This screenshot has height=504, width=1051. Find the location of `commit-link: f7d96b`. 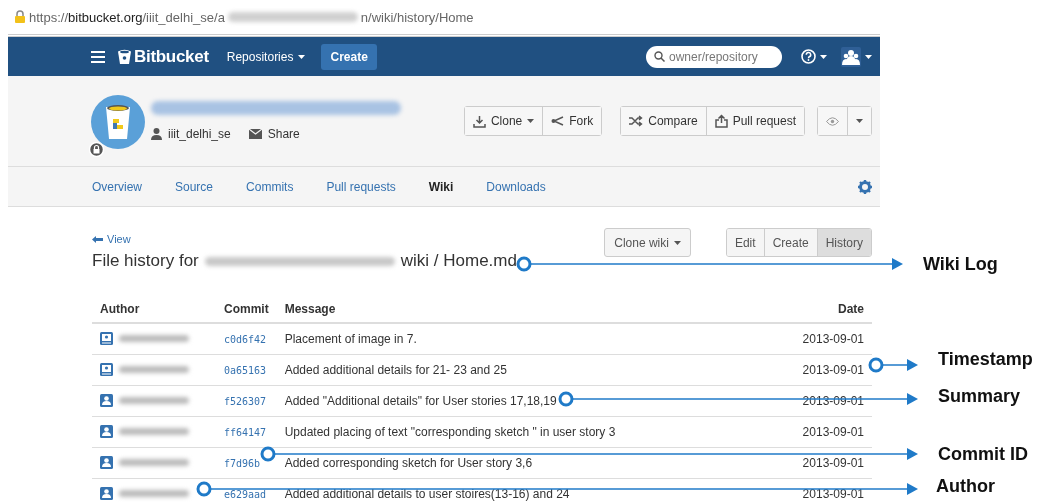

commit-link: f7d96b is located at coordinates (242, 463).